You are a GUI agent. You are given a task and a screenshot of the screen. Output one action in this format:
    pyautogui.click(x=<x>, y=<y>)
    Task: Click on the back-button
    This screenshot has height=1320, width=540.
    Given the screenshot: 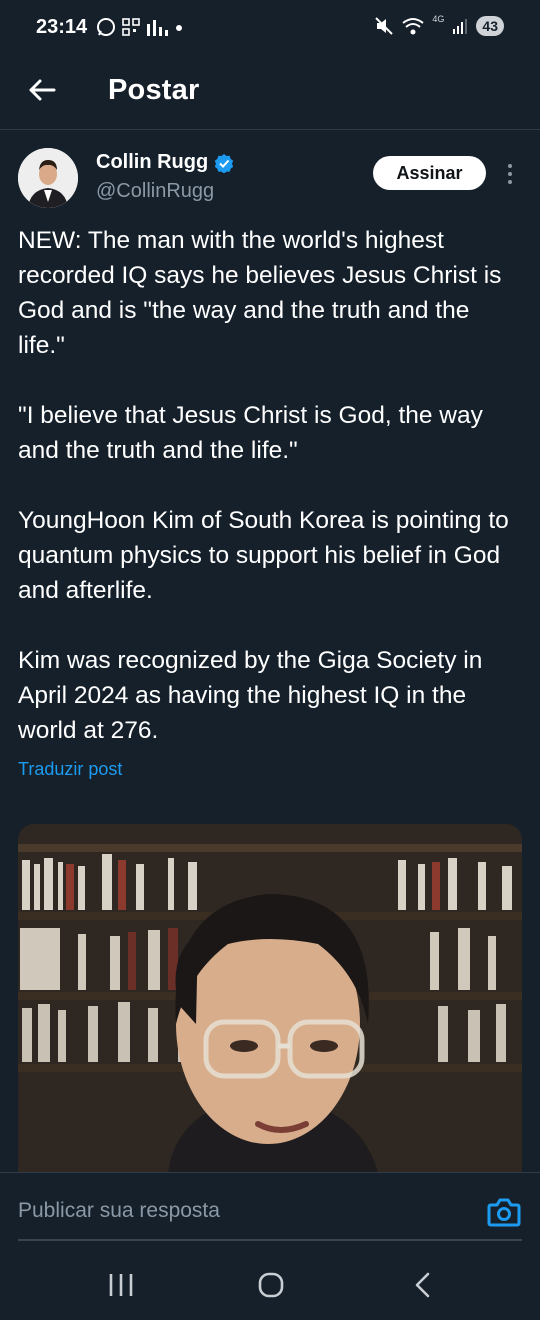 What is the action you would take?
    pyautogui.click(x=42, y=90)
    